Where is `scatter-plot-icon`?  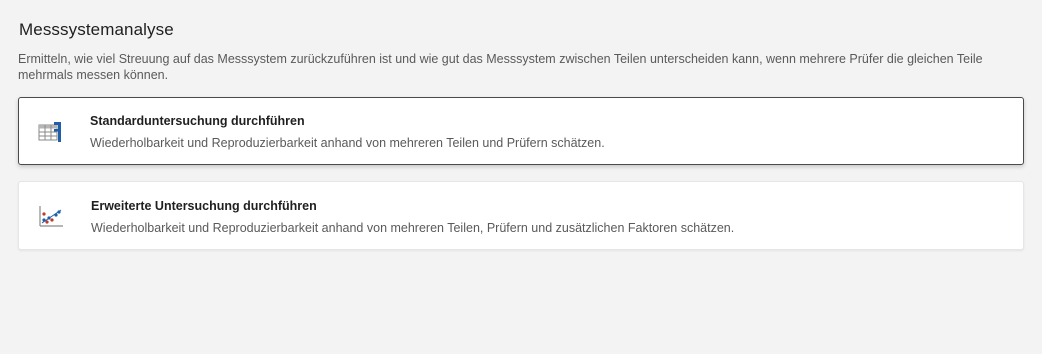 scatter-plot-icon is located at coordinates (51, 216).